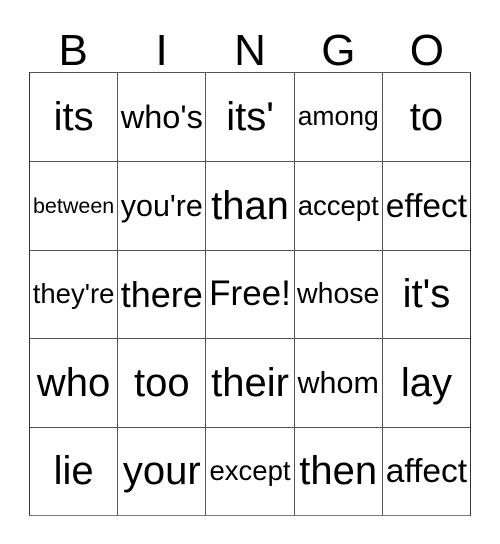  I want to click on header-cell-g: G, so click(338, 44).